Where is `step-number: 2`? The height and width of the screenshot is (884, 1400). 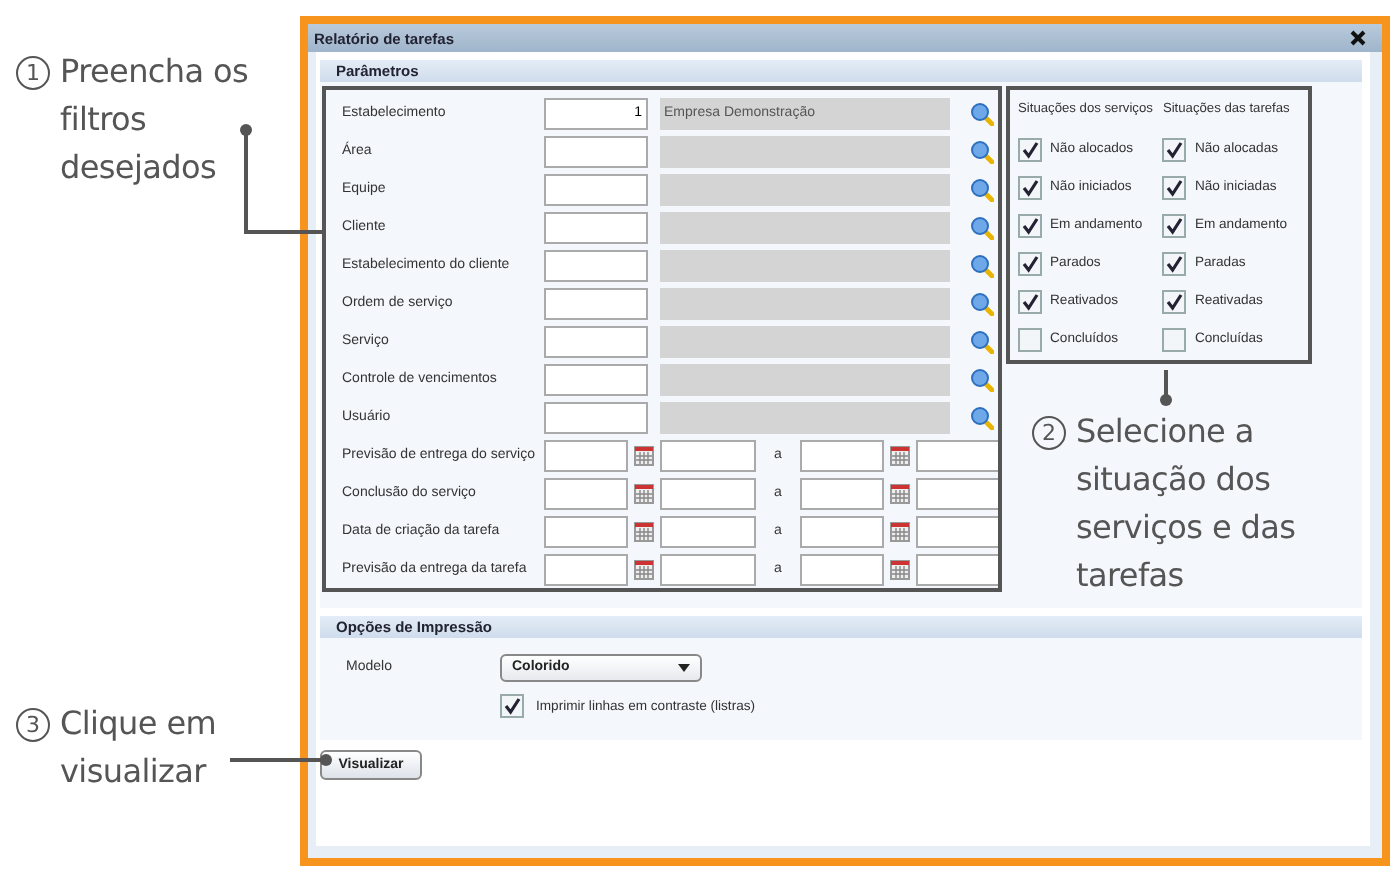 step-number: 2 is located at coordinates (1049, 433).